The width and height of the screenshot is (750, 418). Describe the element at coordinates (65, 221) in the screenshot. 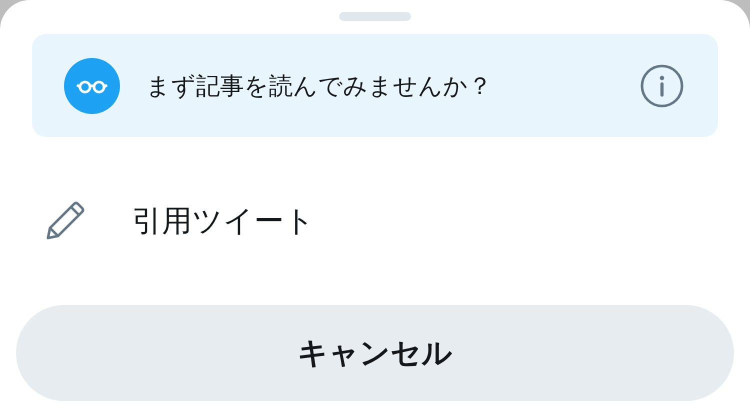

I see `pencil-icon` at that location.